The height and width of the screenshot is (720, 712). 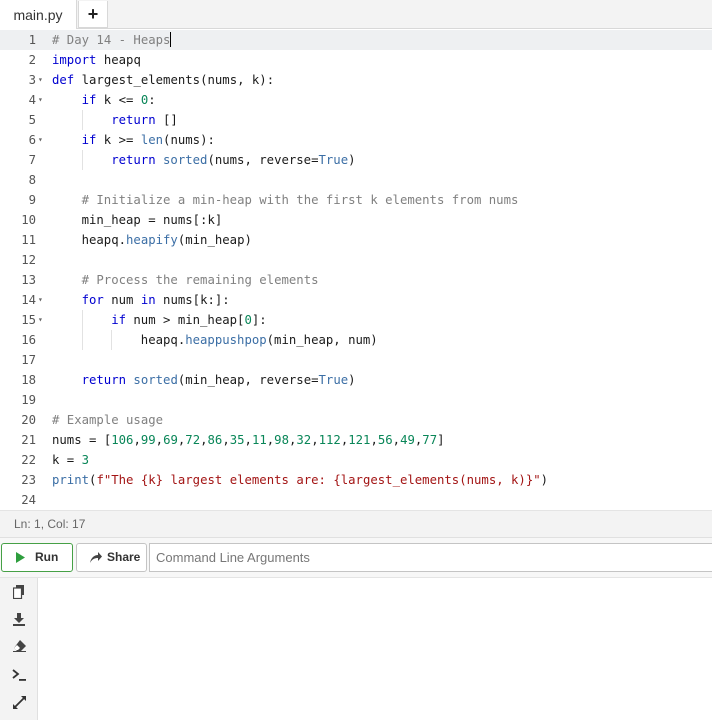 I want to click on tab-main-py: main.py, so click(x=38, y=15).